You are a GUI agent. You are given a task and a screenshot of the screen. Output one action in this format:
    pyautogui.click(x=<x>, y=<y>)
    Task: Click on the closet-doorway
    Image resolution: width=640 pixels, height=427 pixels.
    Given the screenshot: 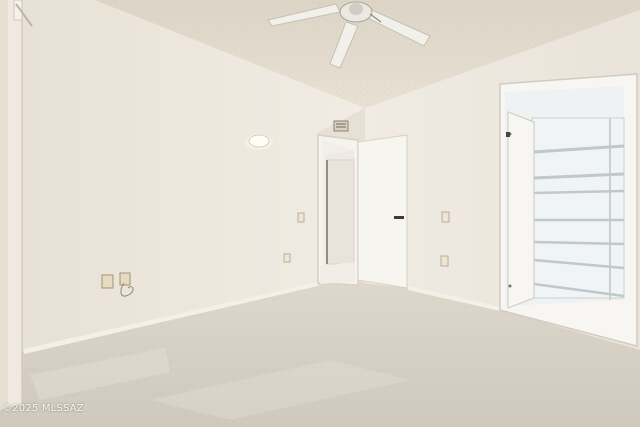 What is the action you would take?
    pyautogui.click(x=568, y=210)
    